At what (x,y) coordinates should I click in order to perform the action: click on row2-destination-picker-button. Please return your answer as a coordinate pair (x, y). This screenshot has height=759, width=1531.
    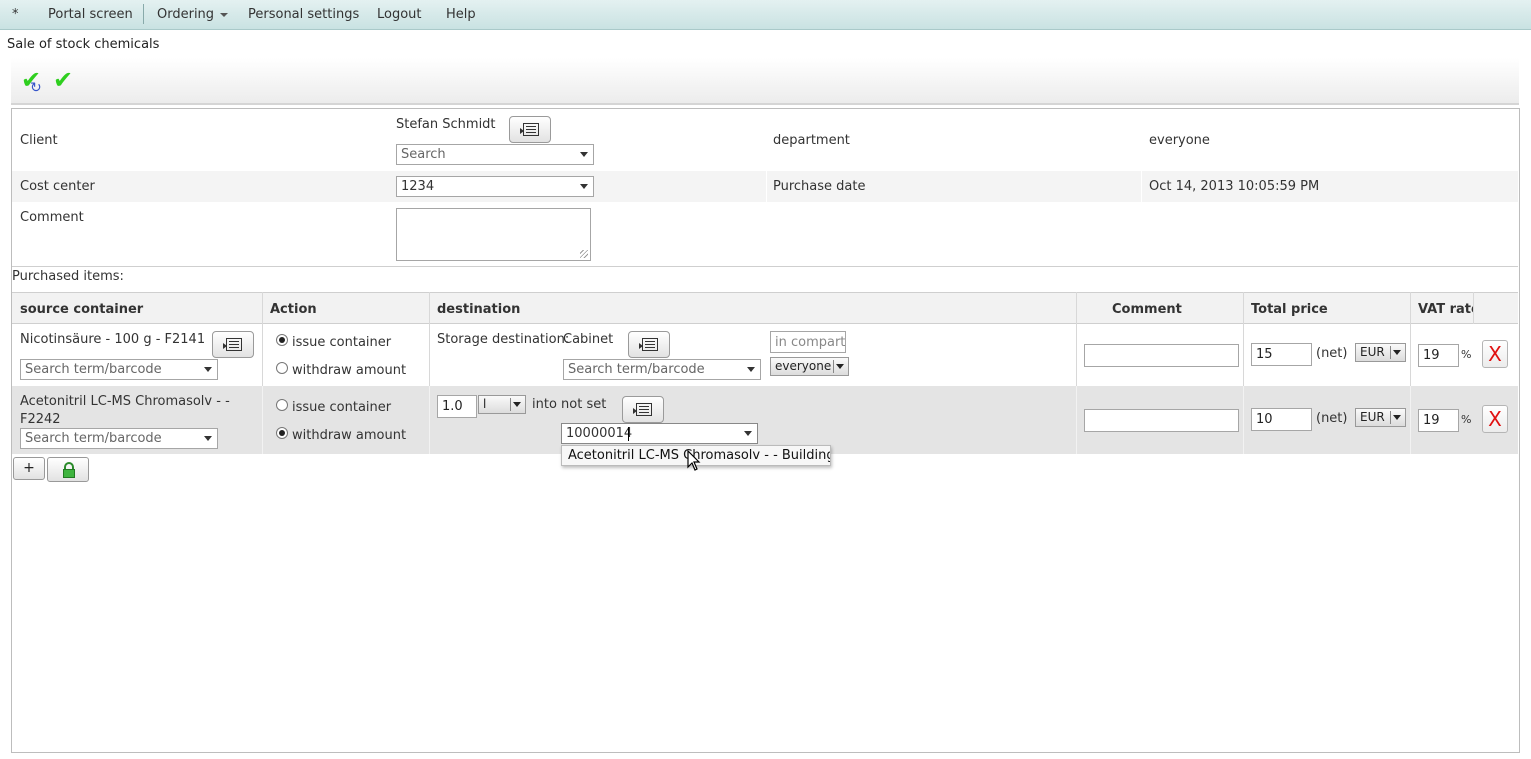
    Looking at the image, I should click on (643, 409).